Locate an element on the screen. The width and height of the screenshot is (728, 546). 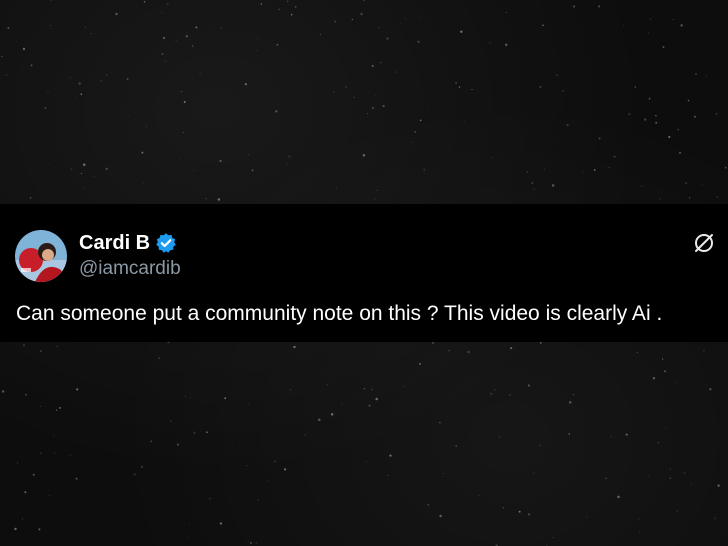
author-name-row: Cardi B is located at coordinates (128, 243).